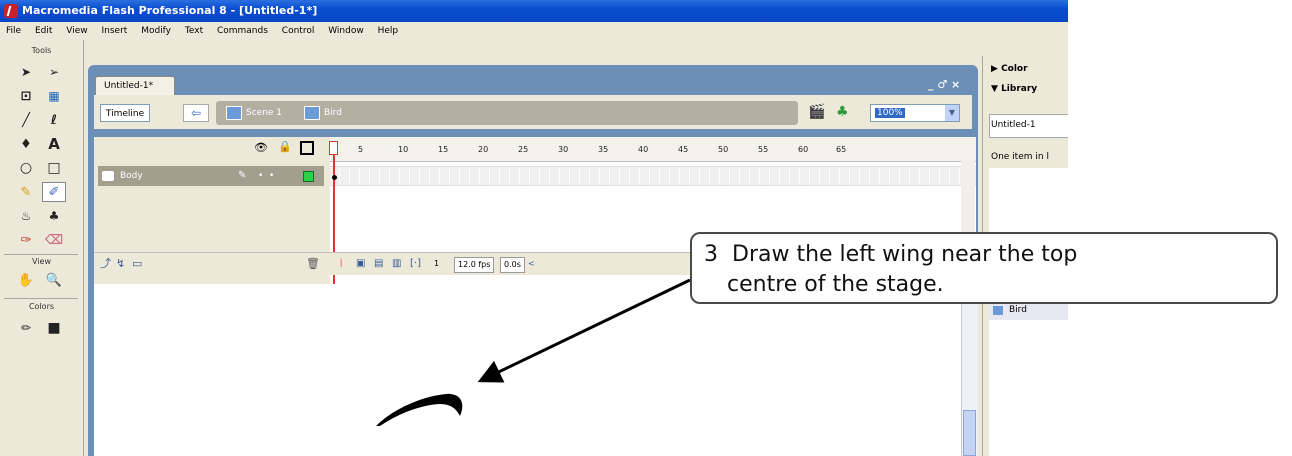 The height and width of the screenshot is (456, 1292). I want to click on callout-line-1: 3 Draw the left wing near the top, so click(990, 255).